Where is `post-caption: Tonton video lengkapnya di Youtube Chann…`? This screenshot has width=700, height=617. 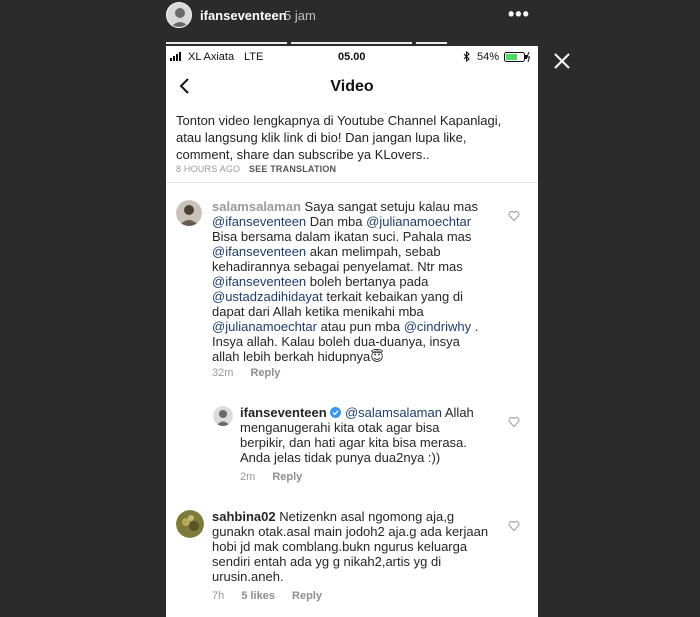
post-caption: Tonton video lengkapnya di Youtube Chann… is located at coordinates (339, 137).